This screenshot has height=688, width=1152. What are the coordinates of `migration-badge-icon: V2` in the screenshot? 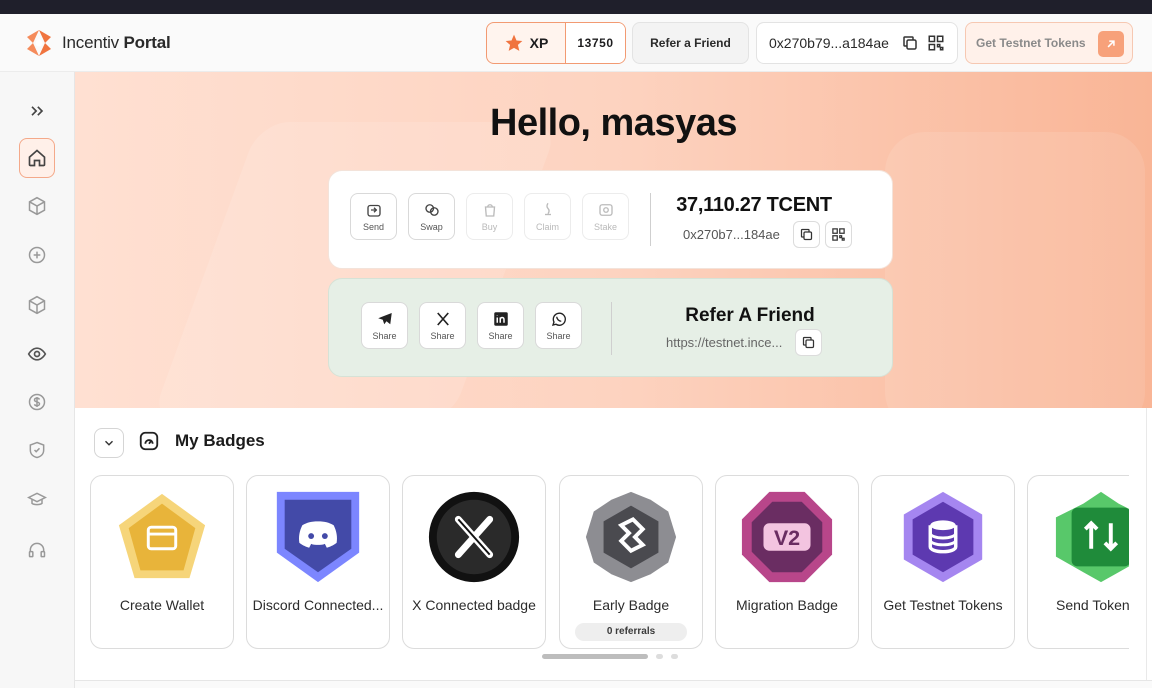 It's located at (787, 537).